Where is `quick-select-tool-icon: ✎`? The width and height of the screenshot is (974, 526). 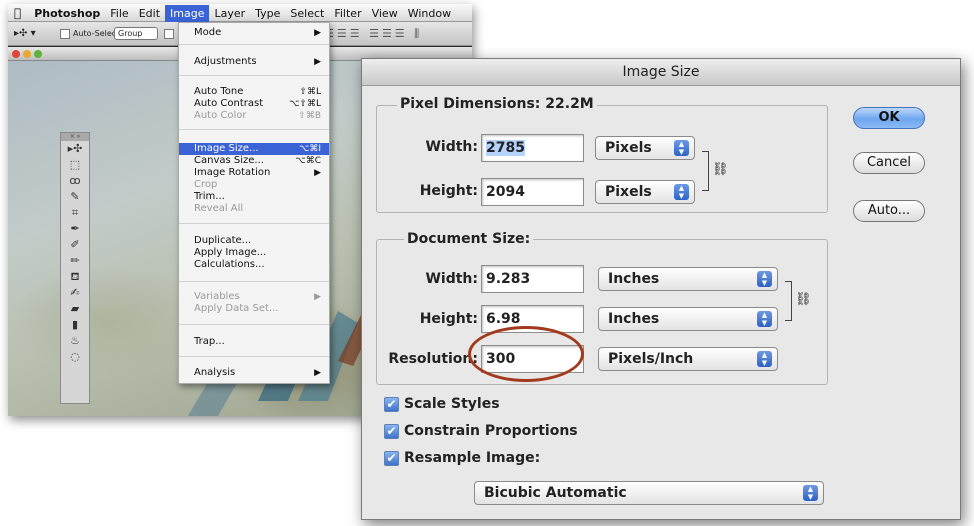 quick-select-tool-icon: ✎ is located at coordinates (75, 197).